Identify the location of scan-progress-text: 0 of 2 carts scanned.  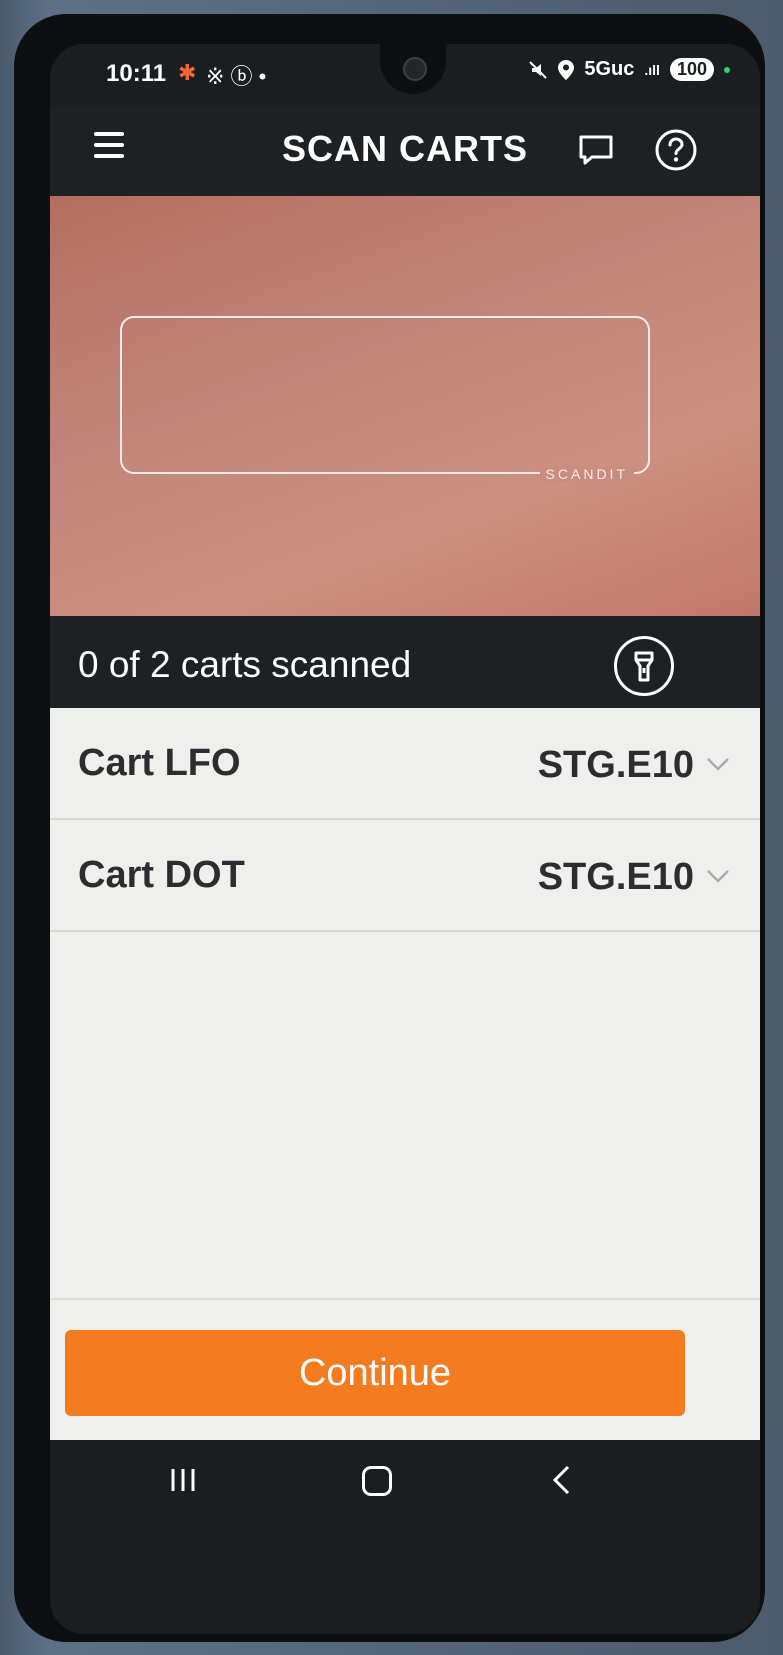
(245, 664).